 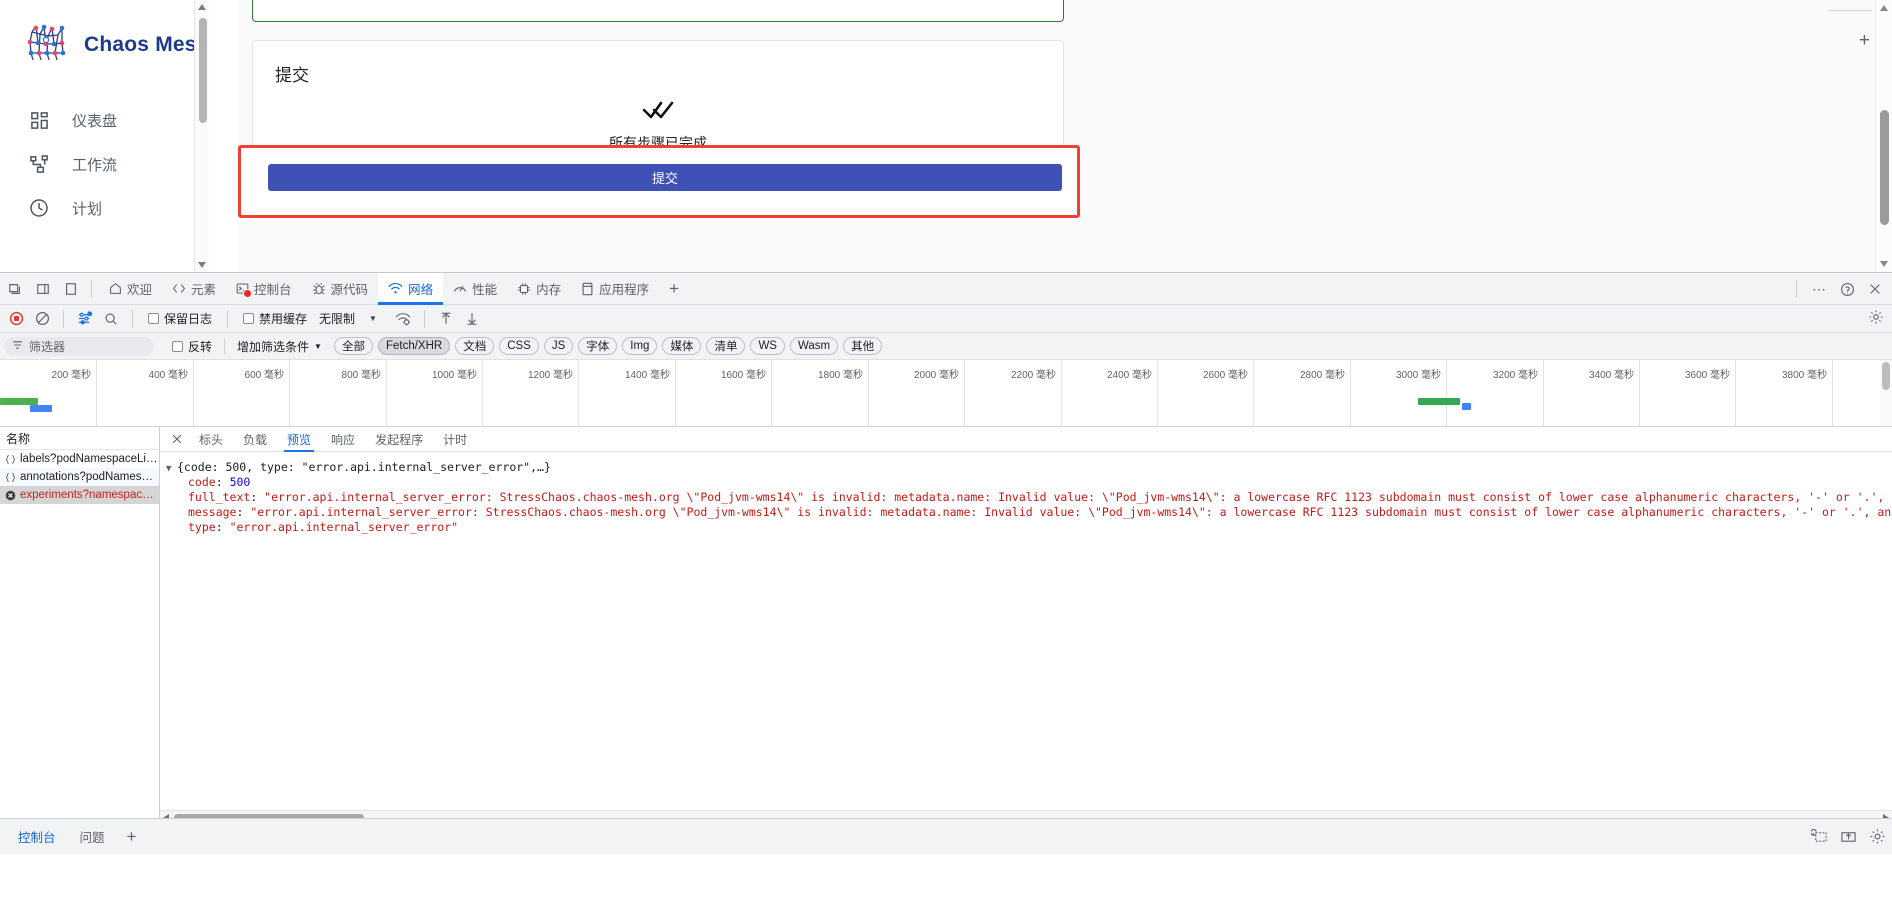 What do you see at coordinates (863, 346) in the screenshot?
I see `type-filter-other: 其他` at bounding box center [863, 346].